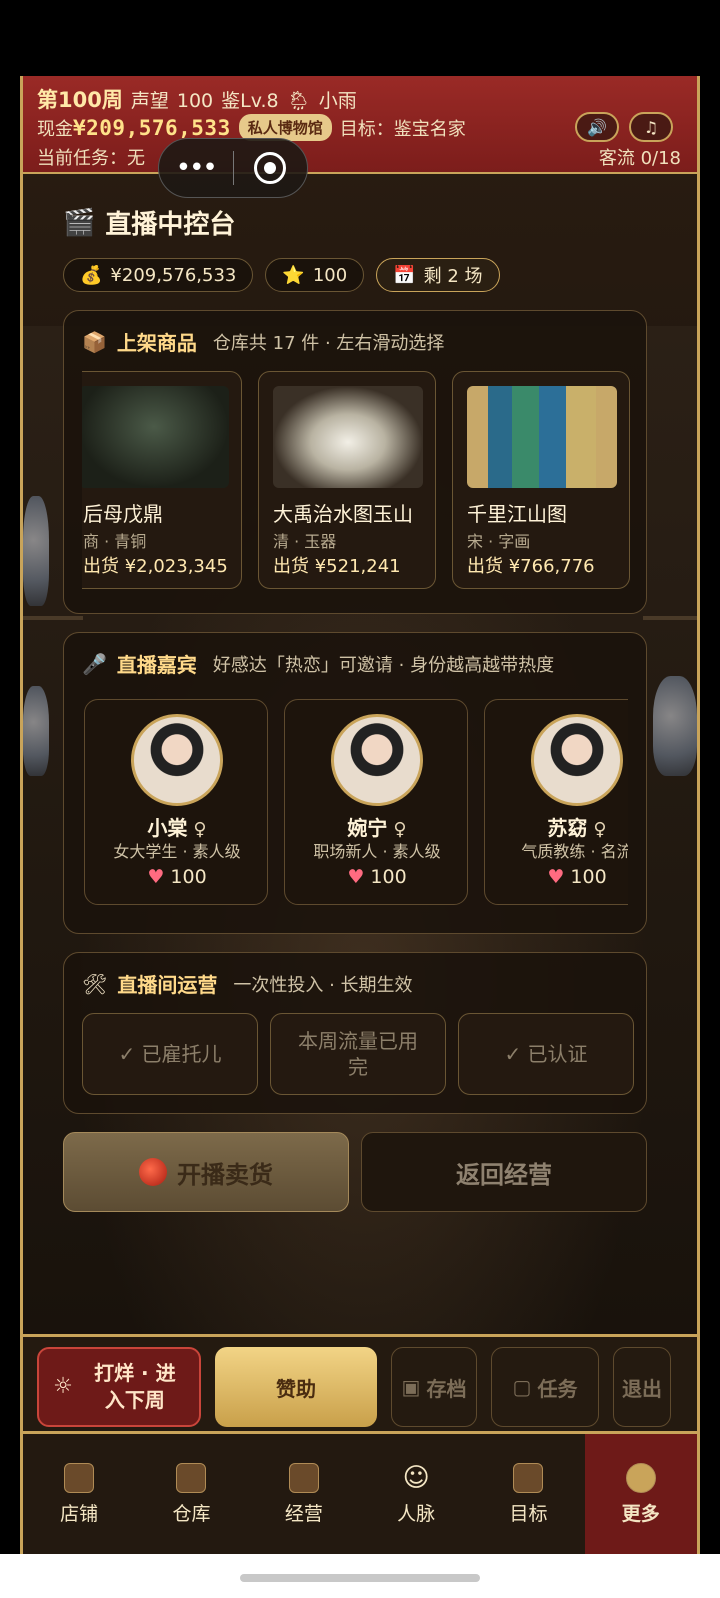 Image resolution: width=720 pixels, height=1598 pixels. Describe the element at coordinates (337, 566) in the screenshot. I see `goods-price: 出货 ¥521,241` at that location.